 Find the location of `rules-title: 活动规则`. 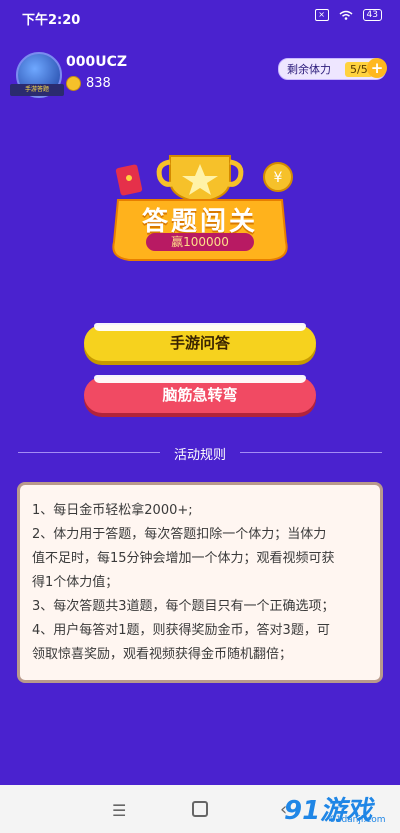

rules-title: 活动规则 is located at coordinates (199, 455).